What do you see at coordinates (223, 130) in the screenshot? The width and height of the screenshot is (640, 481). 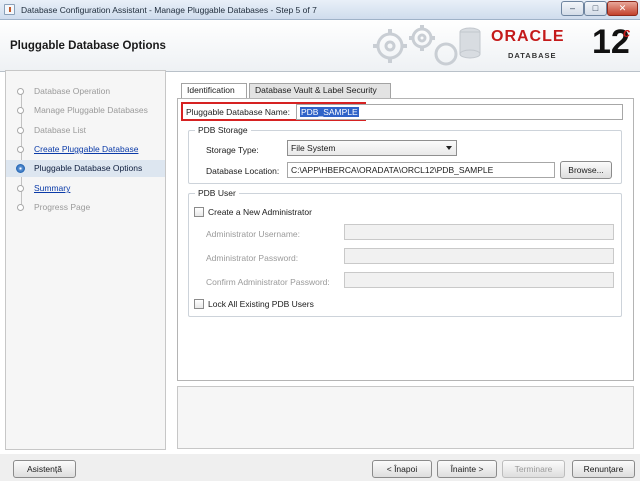 I see `pdb-storage-title: PDB Storage` at bounding box center [223, 130].